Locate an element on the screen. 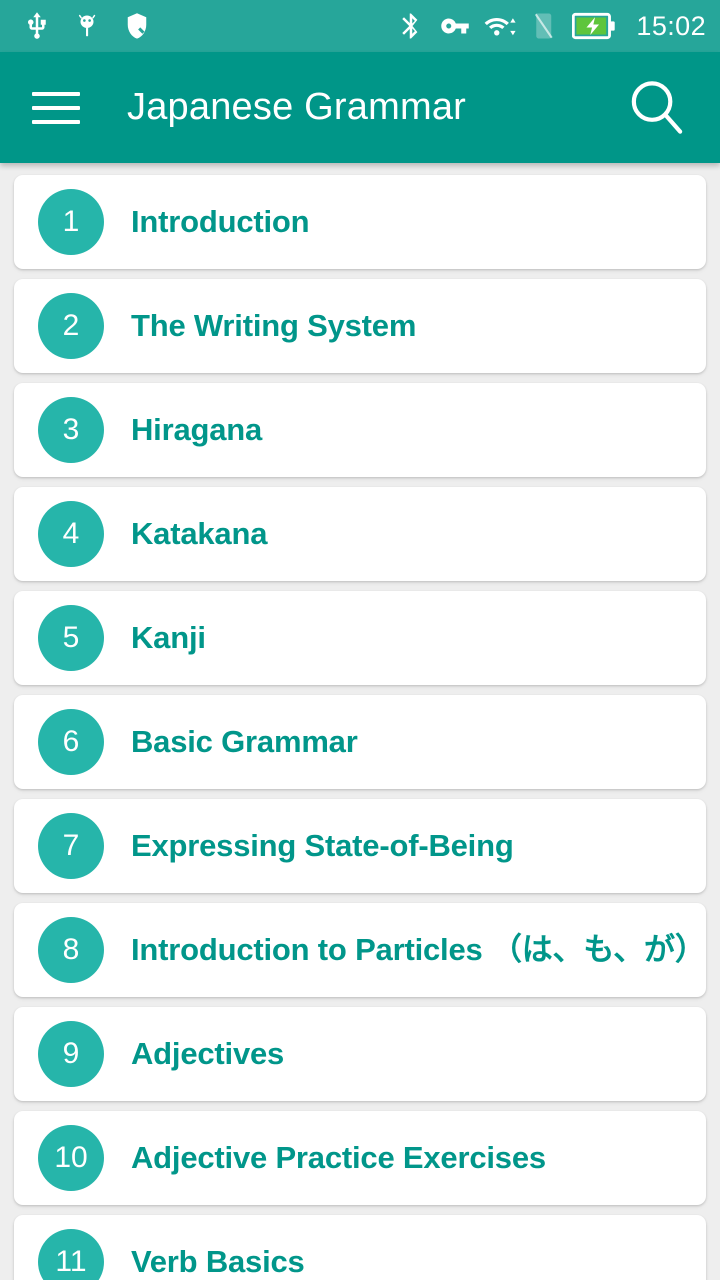 The image size is (720, 1280). chapter-number-badge: 4 is located at coordinates (71, 534).